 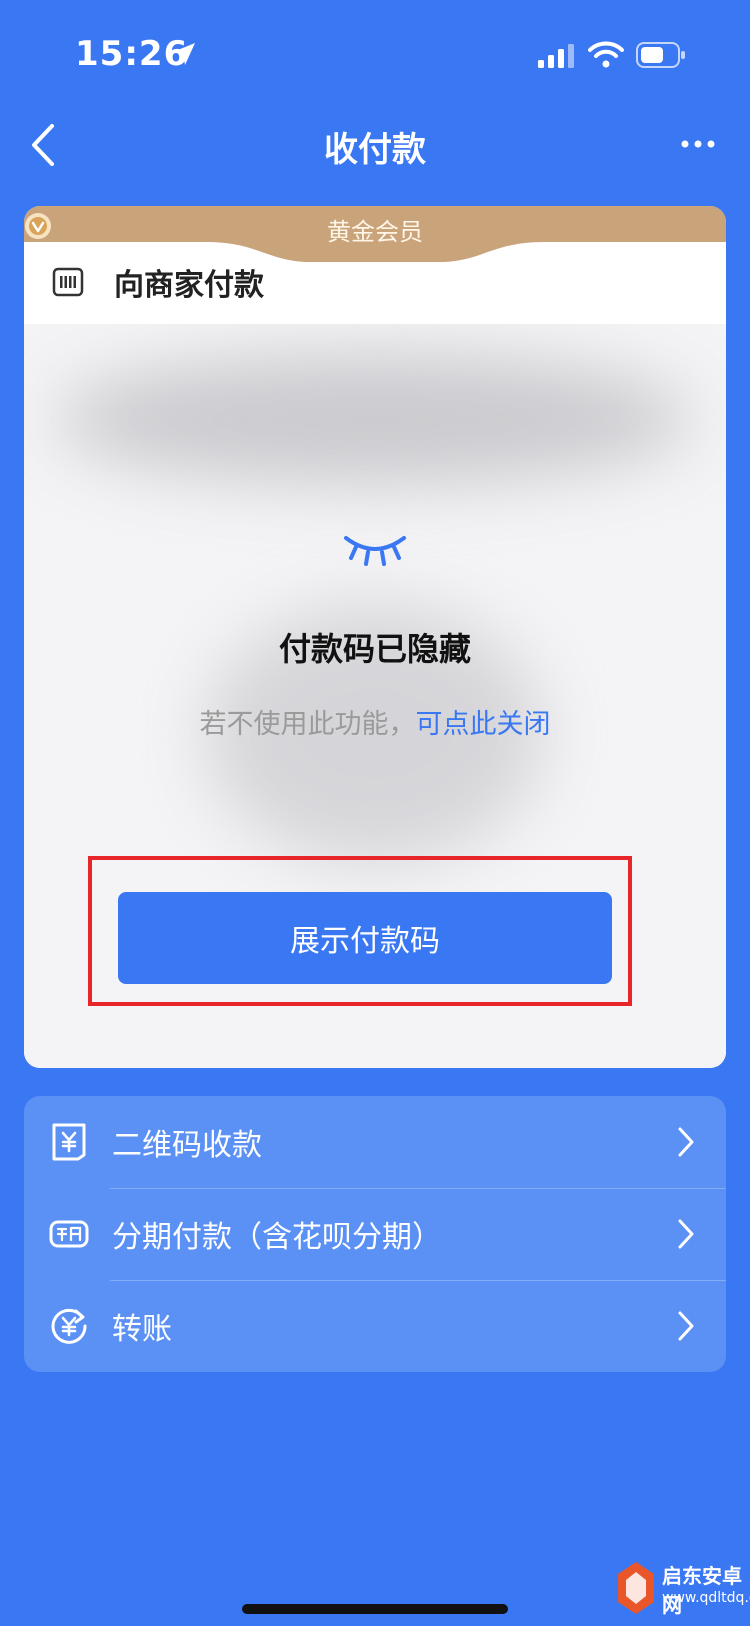 I want to click on merchant-pay-title: 向商家付款, so click(x=189, y=285).